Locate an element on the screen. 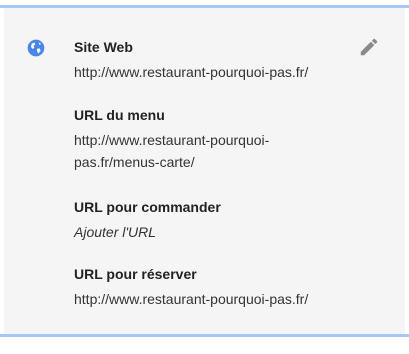 This screenshot has width=409, height=354. reserve-url-value: http://www.restaurant-pourquoi-pas.fr/ is located at coordinates (224, 299).